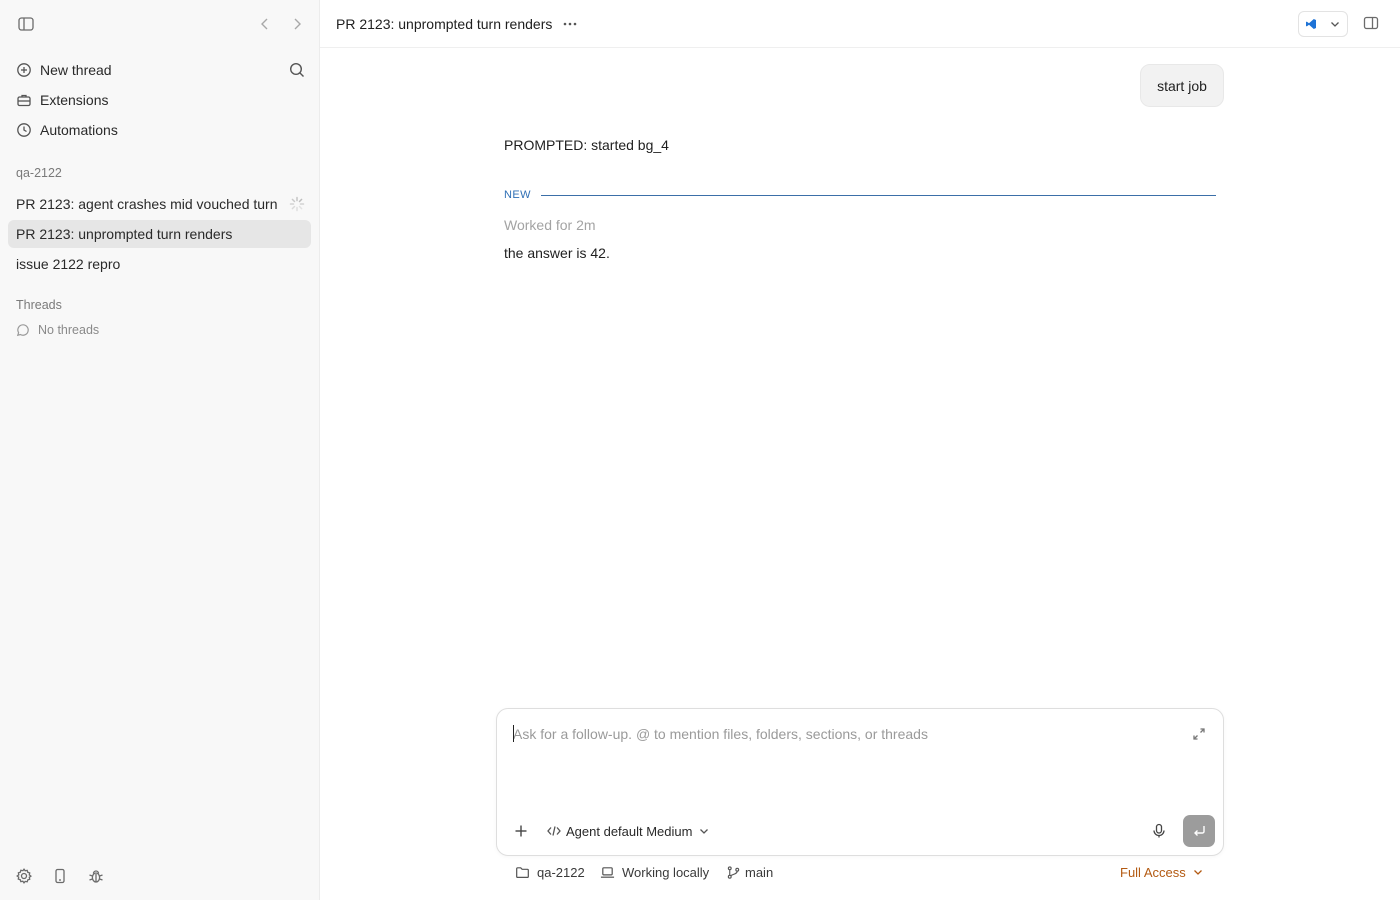 The width and height of the screenshot is (1400, 900). I want to click on user-message-bubble: start job, so click(1182, 85).